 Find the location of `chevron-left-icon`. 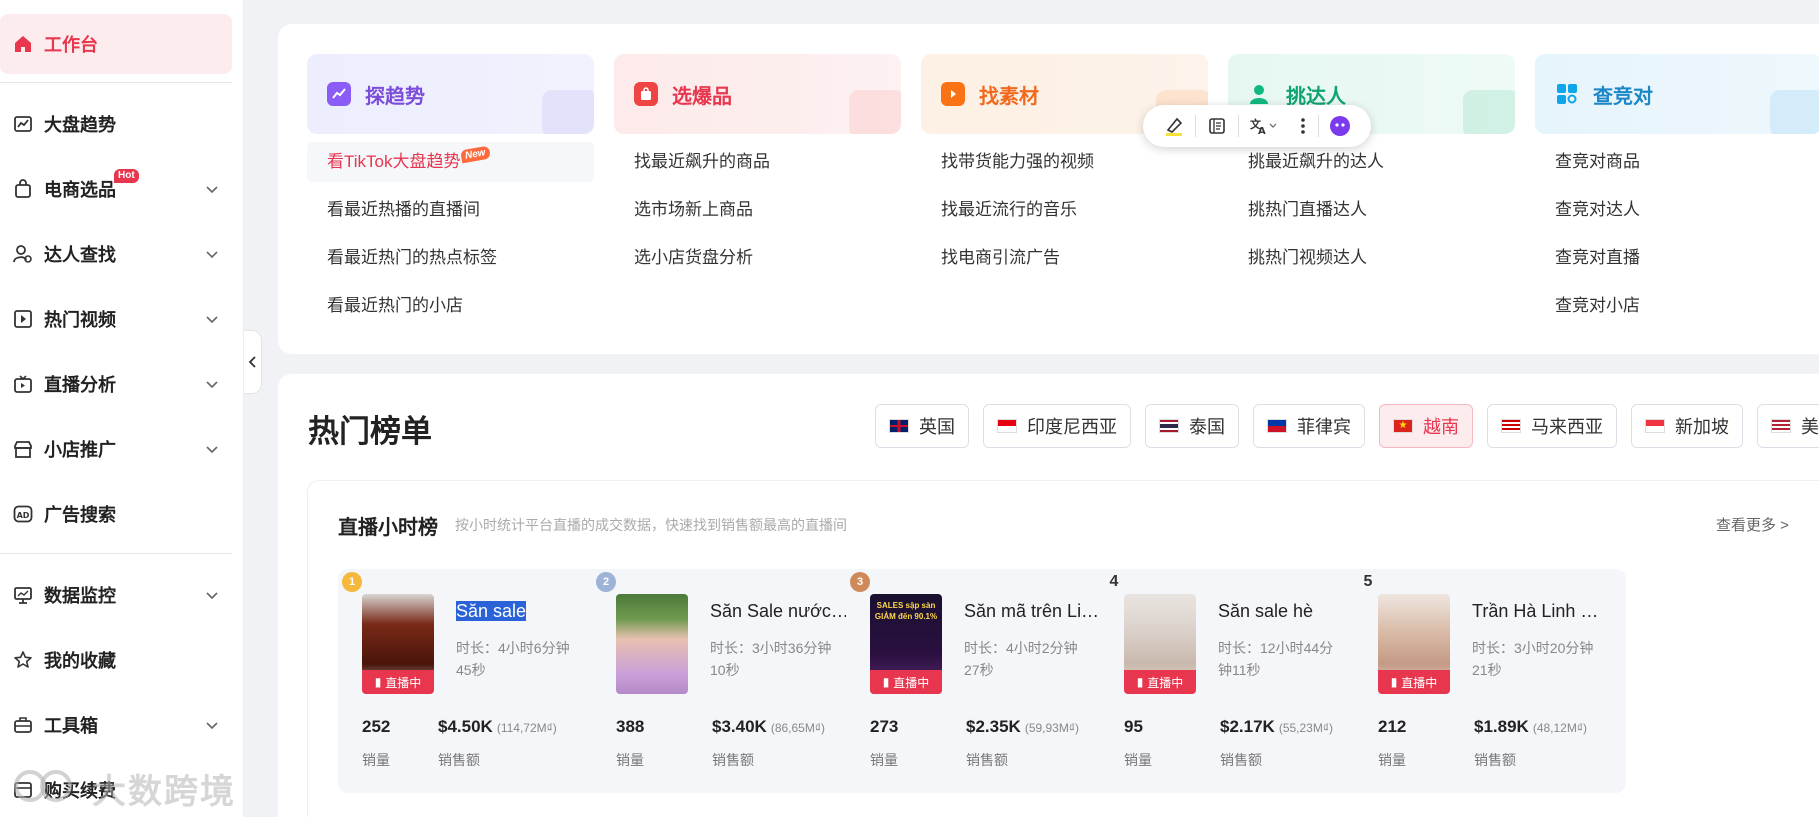

chevron-left-icon is located at coordinates (252, 362).